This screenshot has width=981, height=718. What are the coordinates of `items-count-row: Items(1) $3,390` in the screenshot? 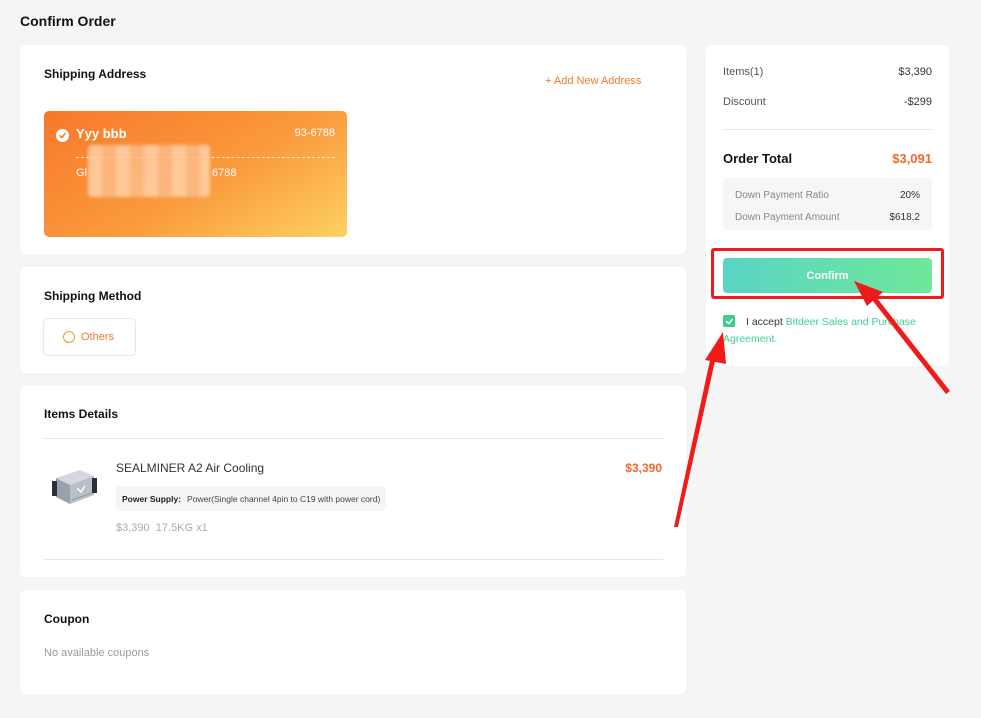 It's located at (827, 72).